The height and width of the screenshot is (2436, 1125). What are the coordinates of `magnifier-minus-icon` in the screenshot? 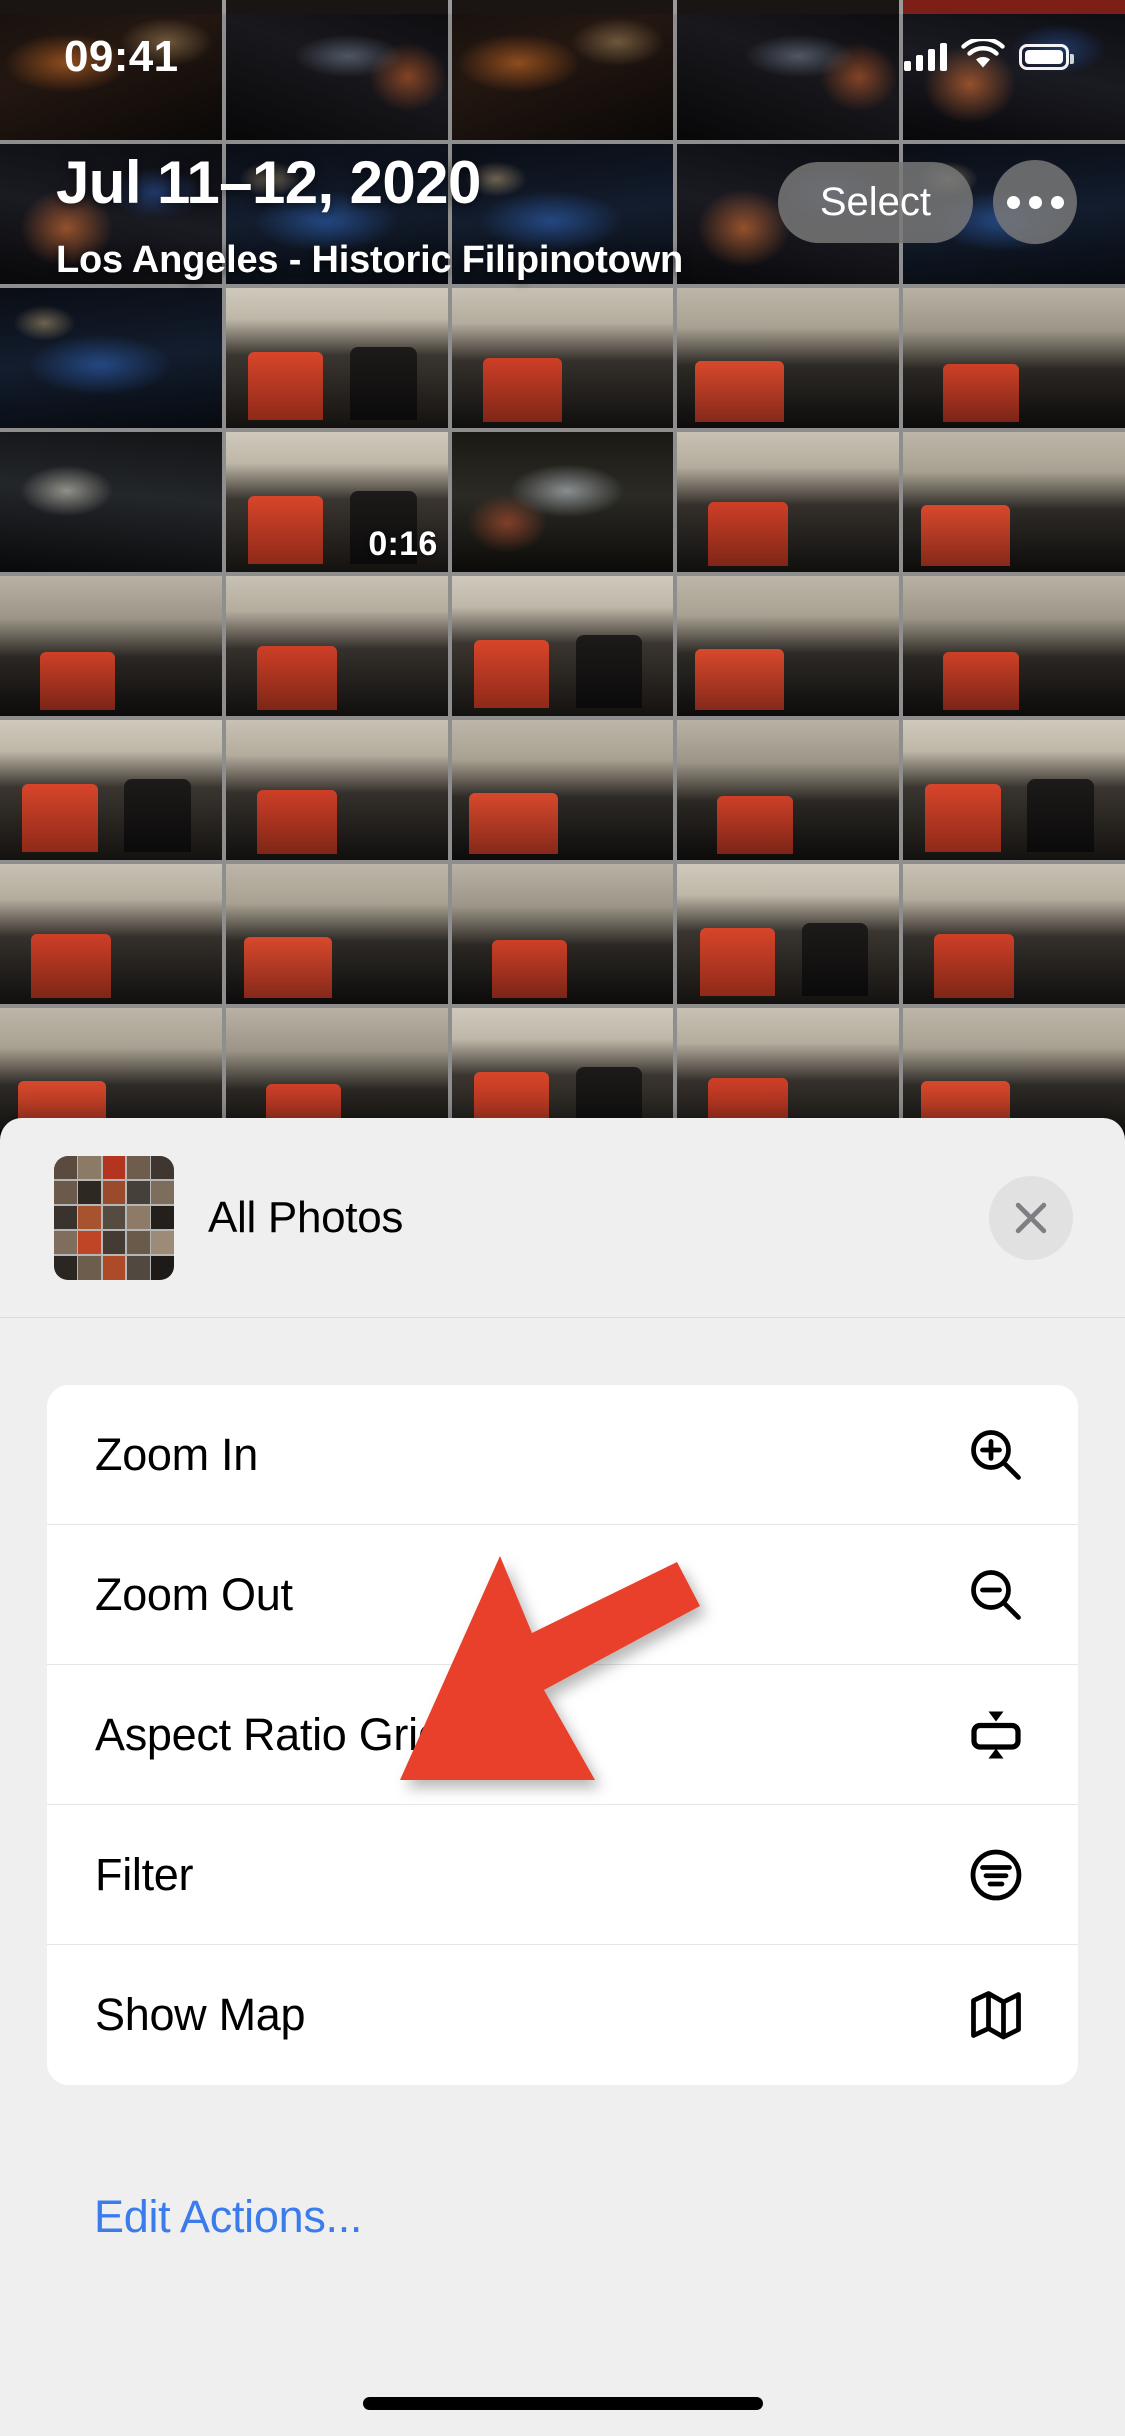 It's located at (996, 1595).